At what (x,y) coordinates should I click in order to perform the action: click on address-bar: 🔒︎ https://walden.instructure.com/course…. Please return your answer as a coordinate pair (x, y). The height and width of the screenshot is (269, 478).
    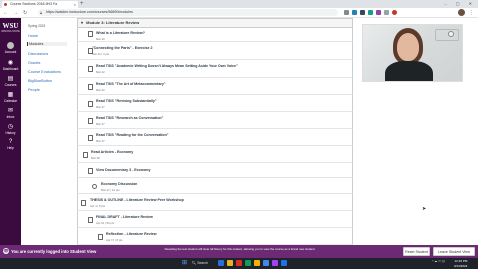
    Looking at the image, I should click on (188, 12).